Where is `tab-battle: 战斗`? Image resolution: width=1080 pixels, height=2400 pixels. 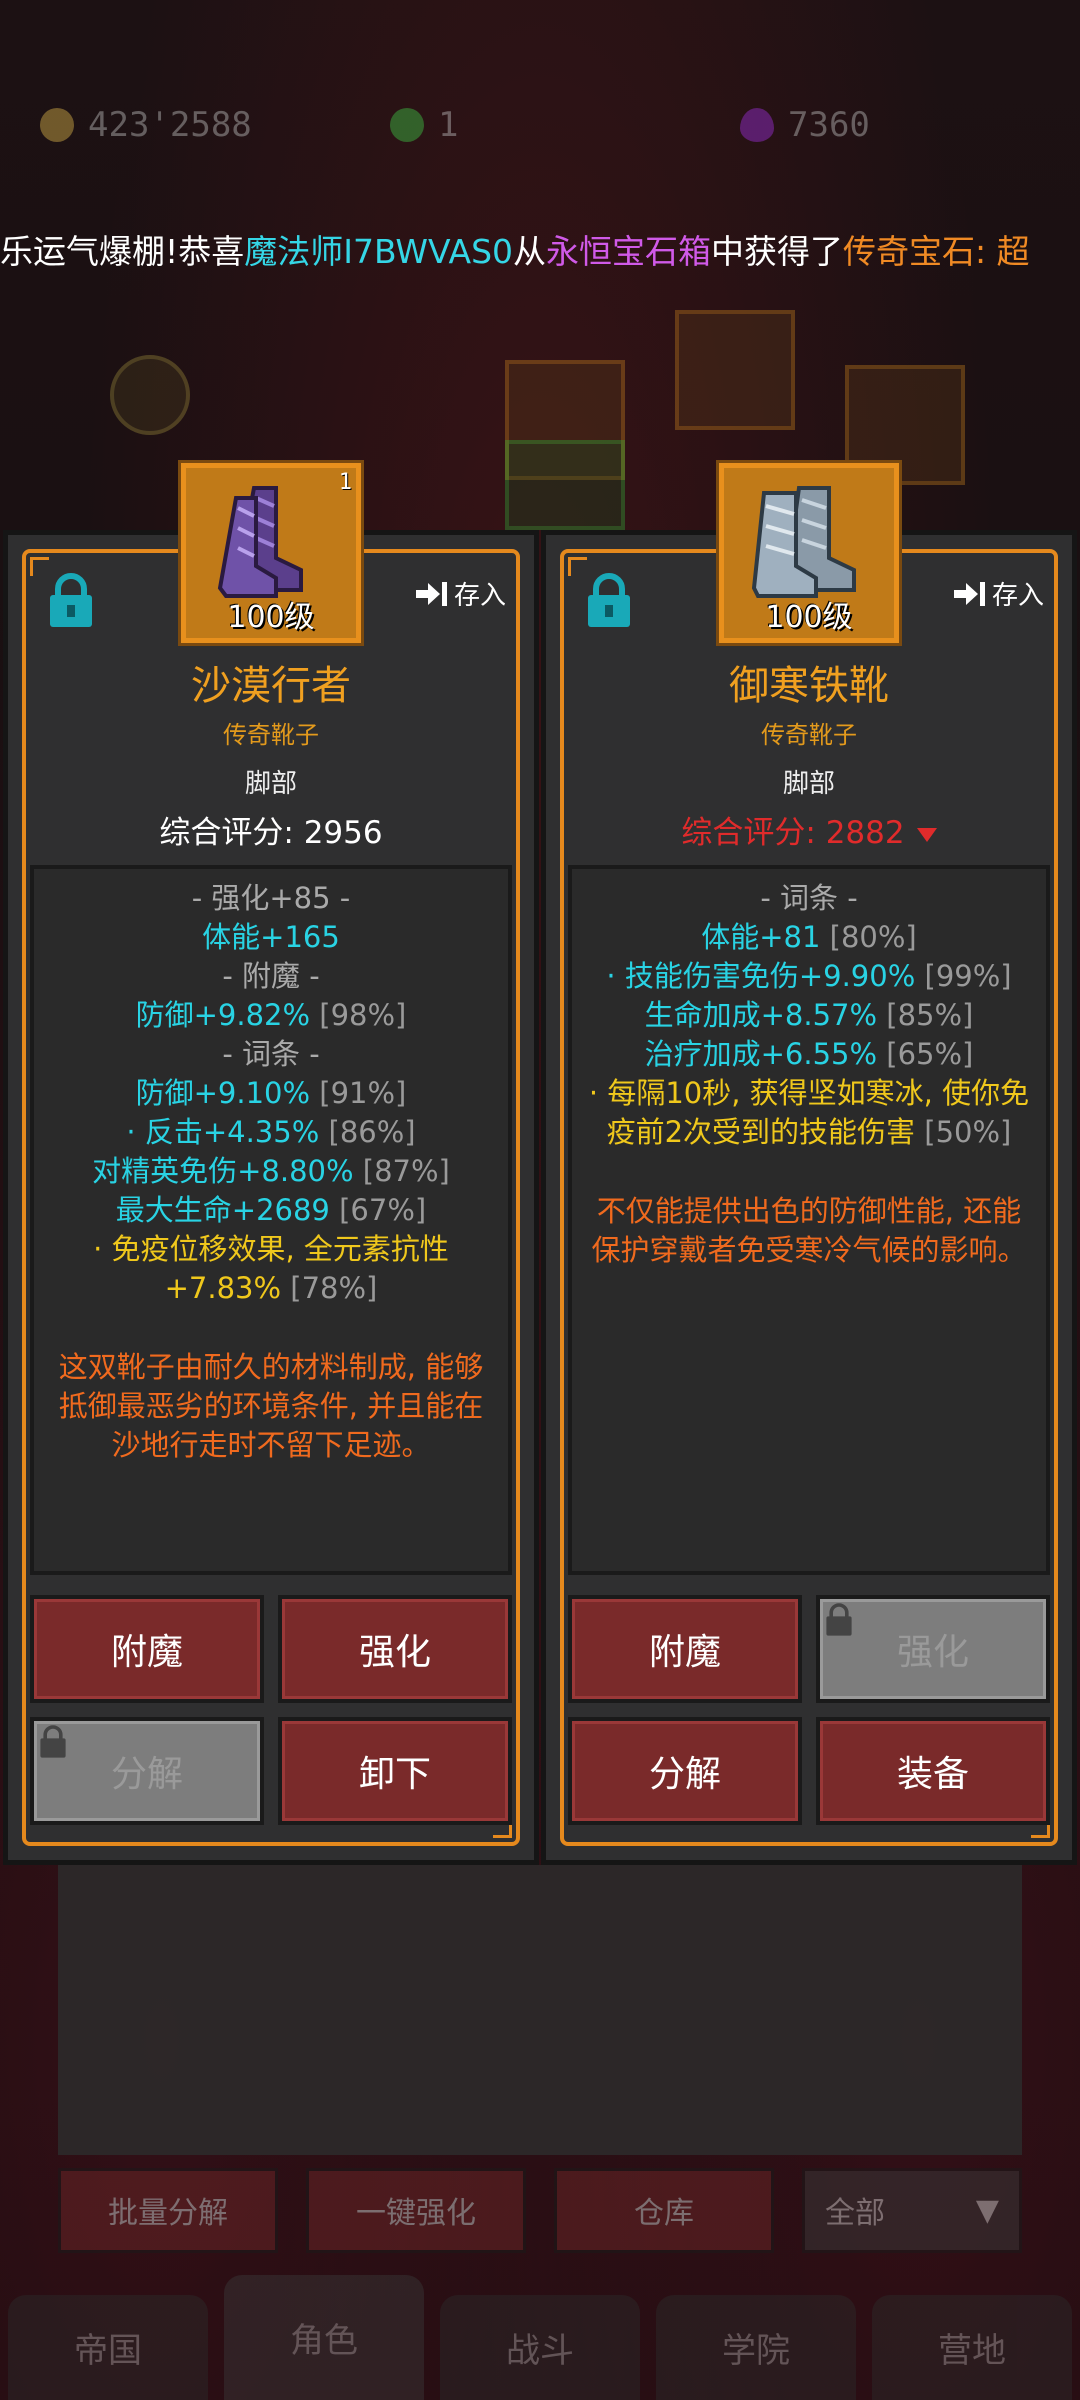
tab-battle: 战斗 is located at coordinates (540, 2347).